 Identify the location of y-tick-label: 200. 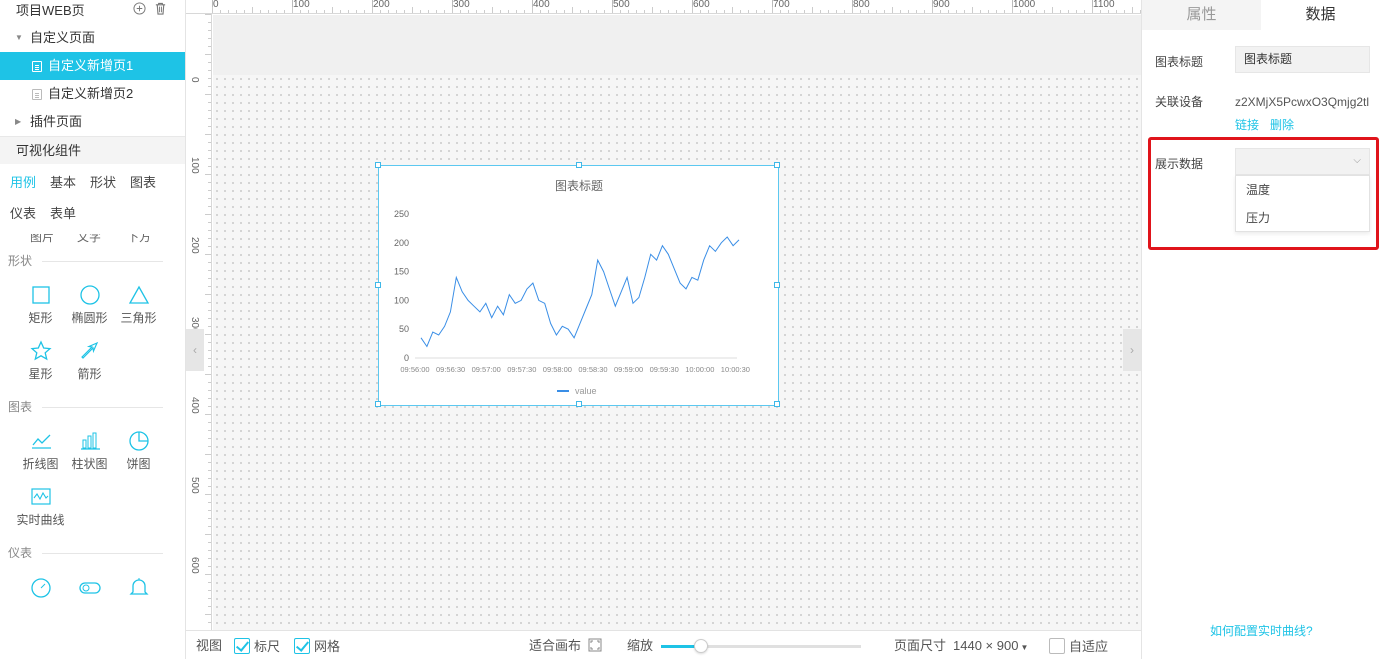
(401, 243).